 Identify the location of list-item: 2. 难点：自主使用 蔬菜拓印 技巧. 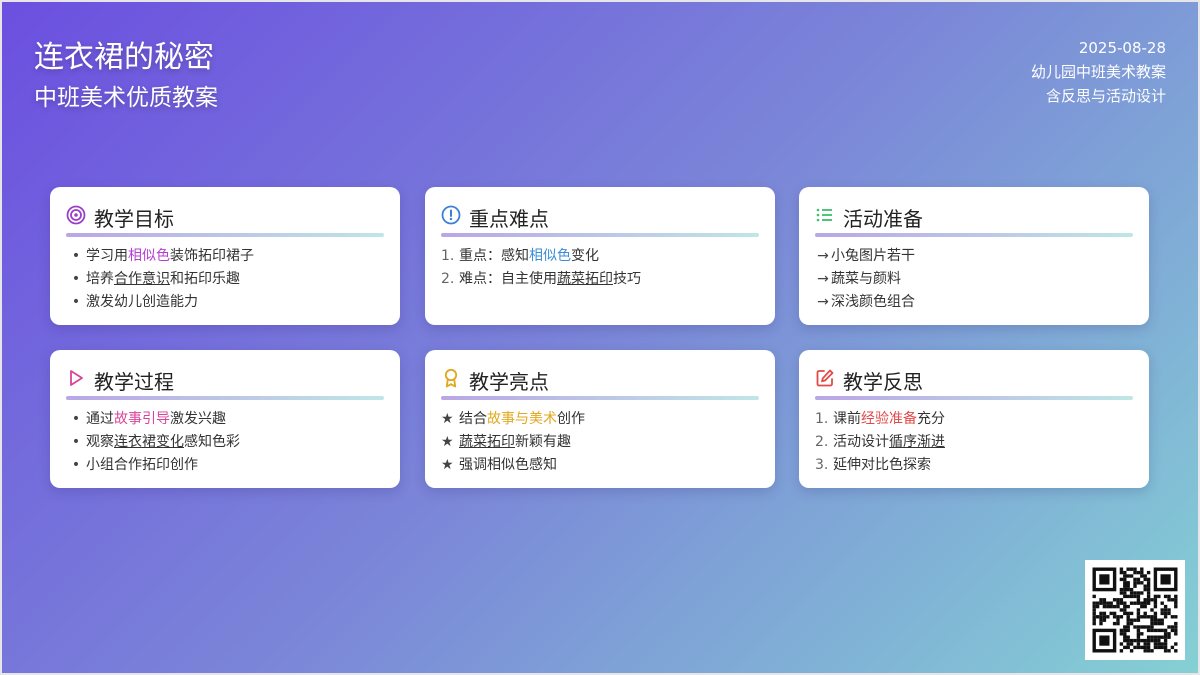
(600, 279).